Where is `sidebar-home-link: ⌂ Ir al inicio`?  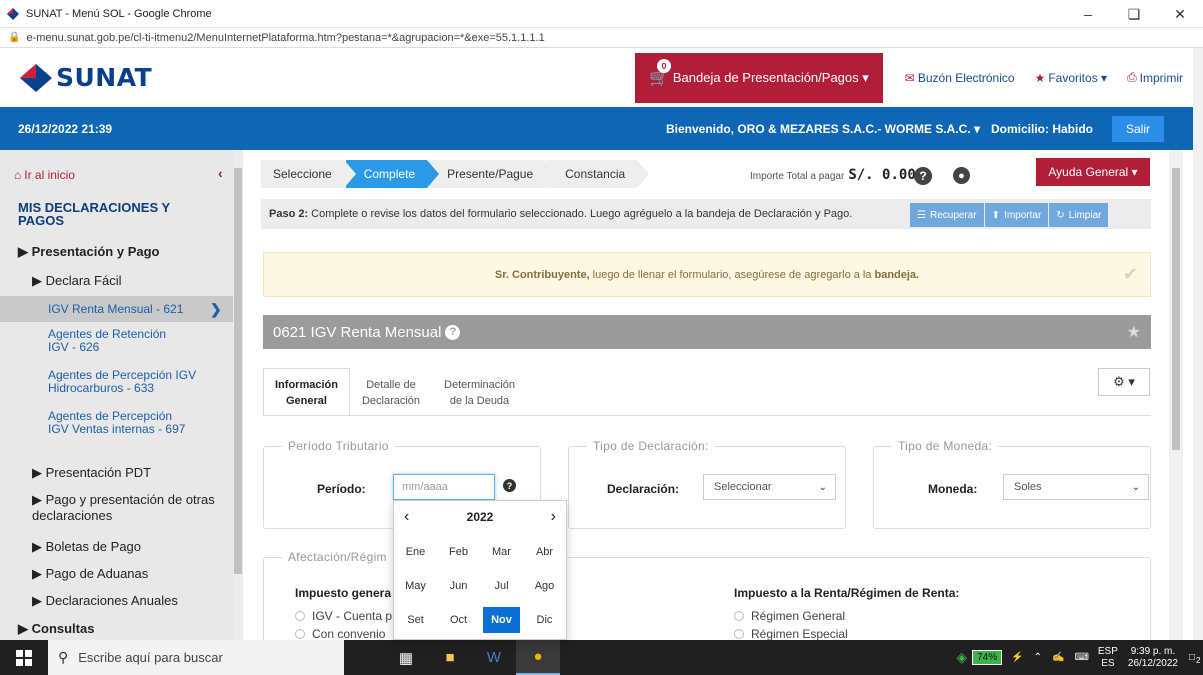 sidebar-home-link: ⌂ Ir al inicio is located at coordinates (44, 175).